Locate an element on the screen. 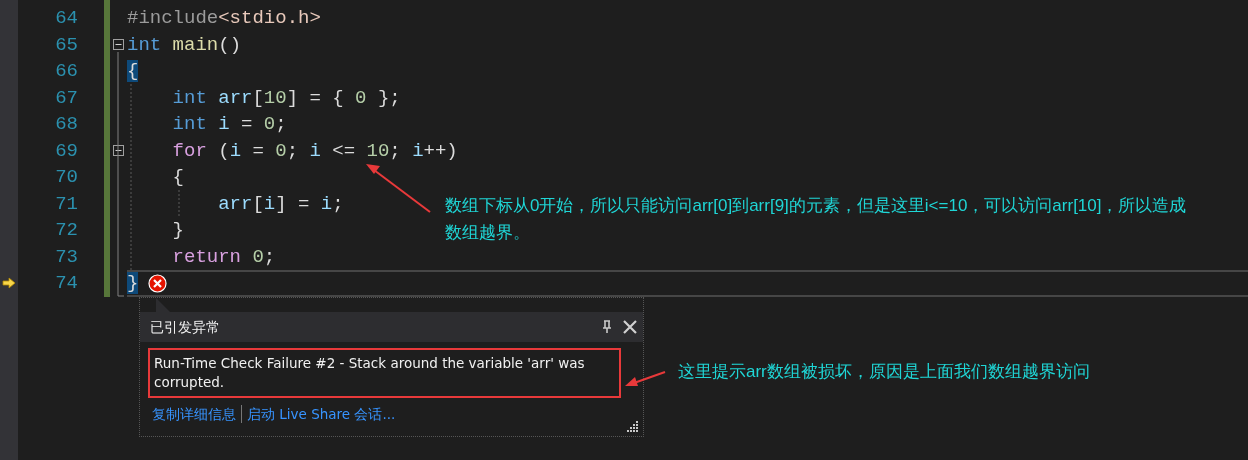 The image size is (1248, 460). code-line: #include<stdio.h> is located at coordinates (224, 18).